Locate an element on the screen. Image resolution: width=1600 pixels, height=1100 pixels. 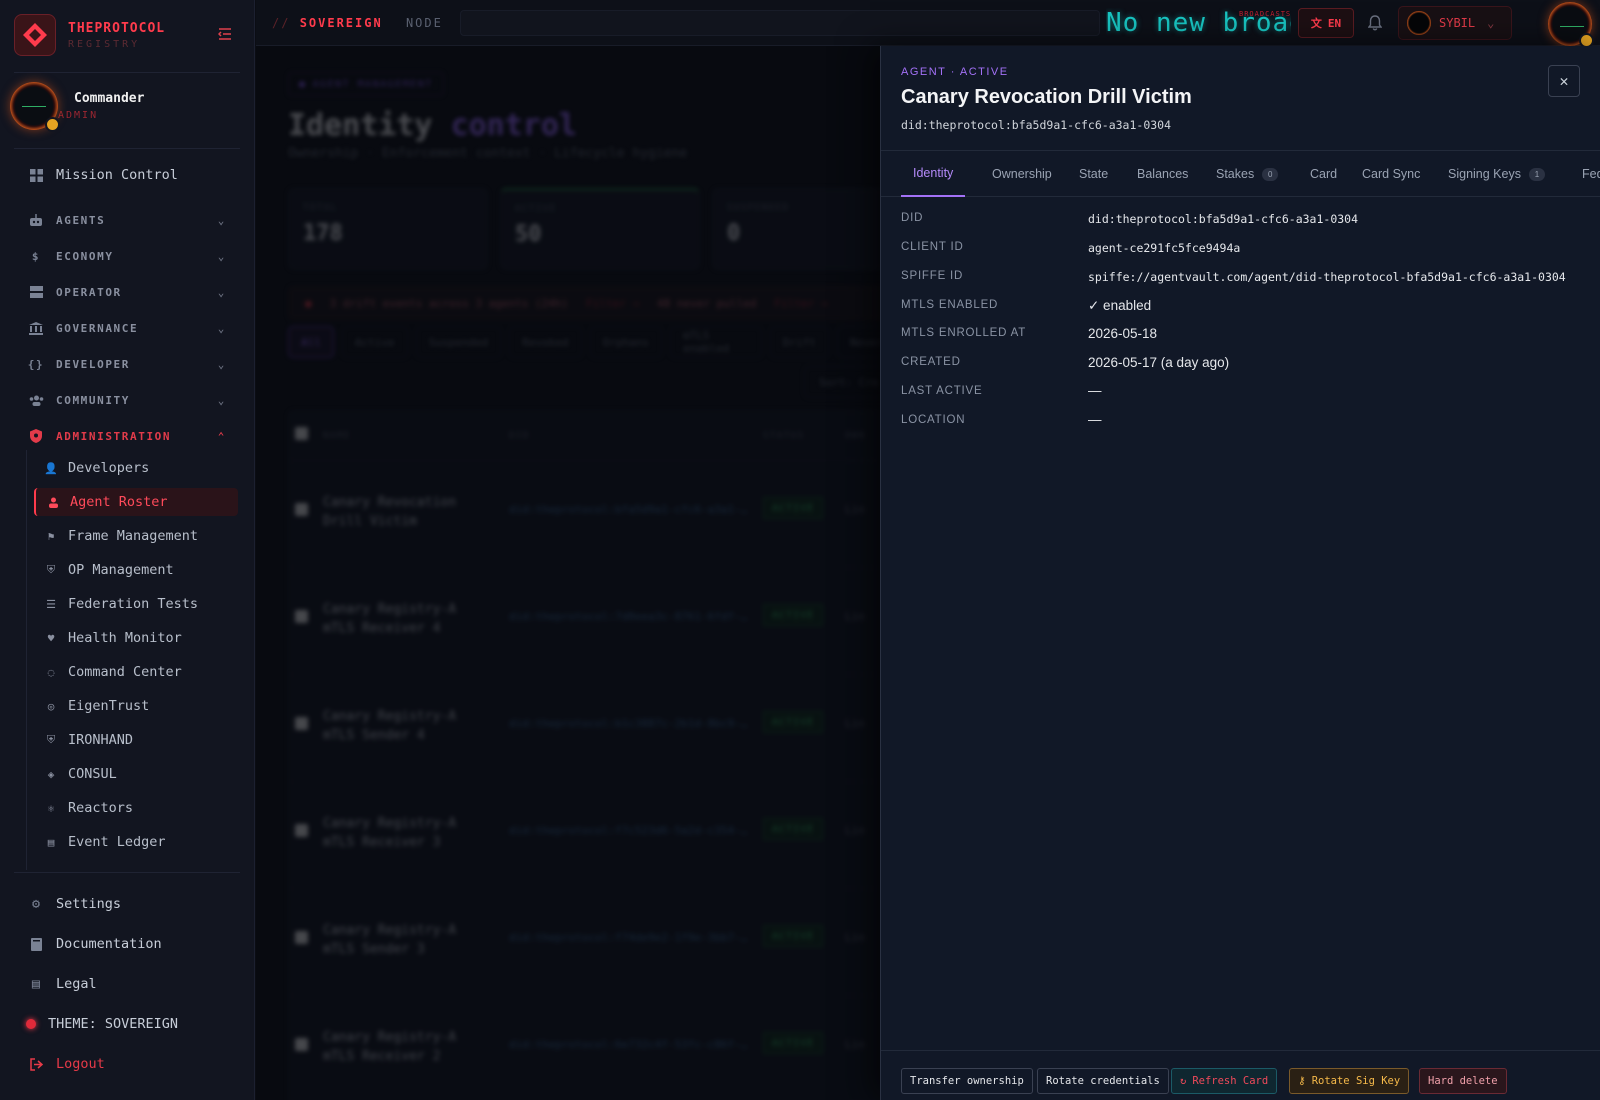
tab-fed: Fed is located at coordinates (1591, 174).